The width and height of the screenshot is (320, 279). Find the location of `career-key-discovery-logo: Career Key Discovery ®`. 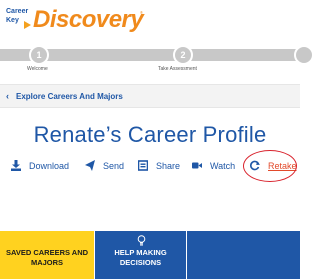

career-key-discovery-logo: Career Key Discovery ® is located at coordinates (76, 20).